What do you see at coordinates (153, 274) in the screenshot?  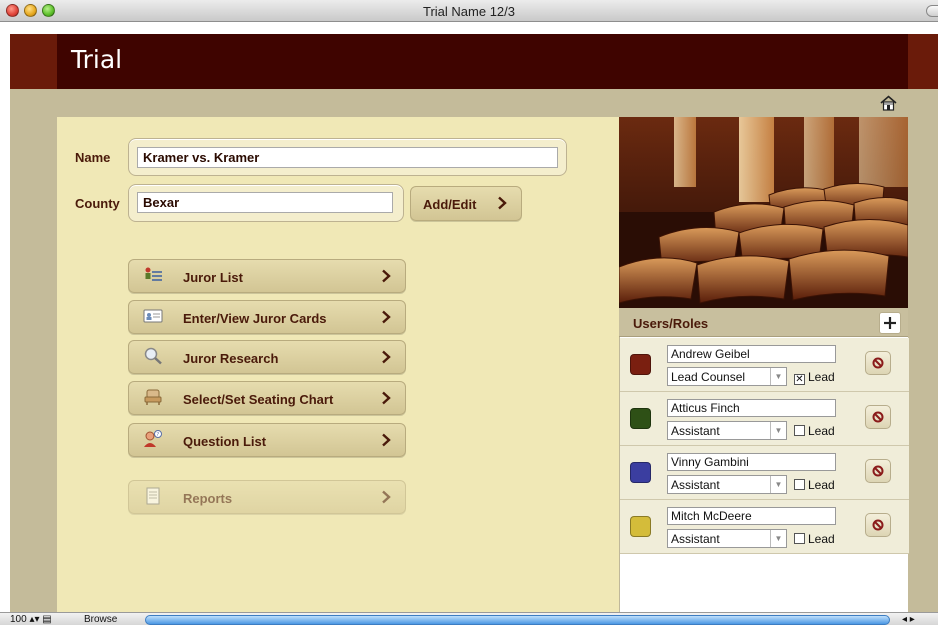 I see `juror-list-icon` at bounding box center [153, 274].